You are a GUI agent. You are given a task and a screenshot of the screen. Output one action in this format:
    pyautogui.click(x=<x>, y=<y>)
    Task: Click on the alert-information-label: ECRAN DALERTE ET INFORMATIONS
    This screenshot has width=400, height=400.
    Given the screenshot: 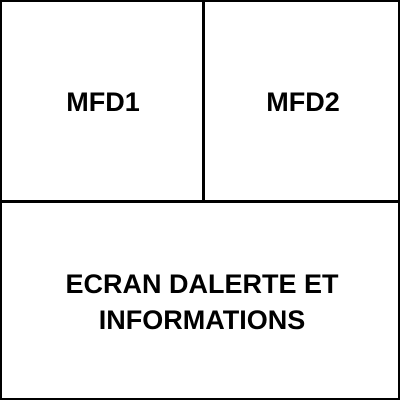 What is the action you would take?
    pyautogui.click(x=202, y=302)
    